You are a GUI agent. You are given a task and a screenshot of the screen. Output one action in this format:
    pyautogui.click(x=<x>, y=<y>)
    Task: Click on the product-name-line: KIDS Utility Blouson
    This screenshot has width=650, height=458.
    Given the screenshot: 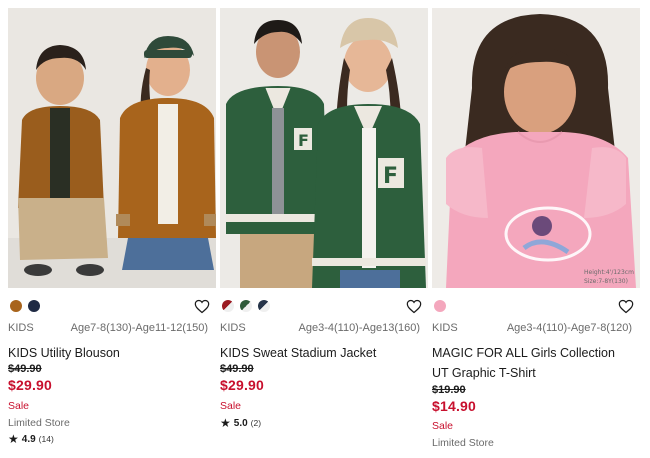 What is the action you would take?
    pyautogui.click(x=64, y=353)
    